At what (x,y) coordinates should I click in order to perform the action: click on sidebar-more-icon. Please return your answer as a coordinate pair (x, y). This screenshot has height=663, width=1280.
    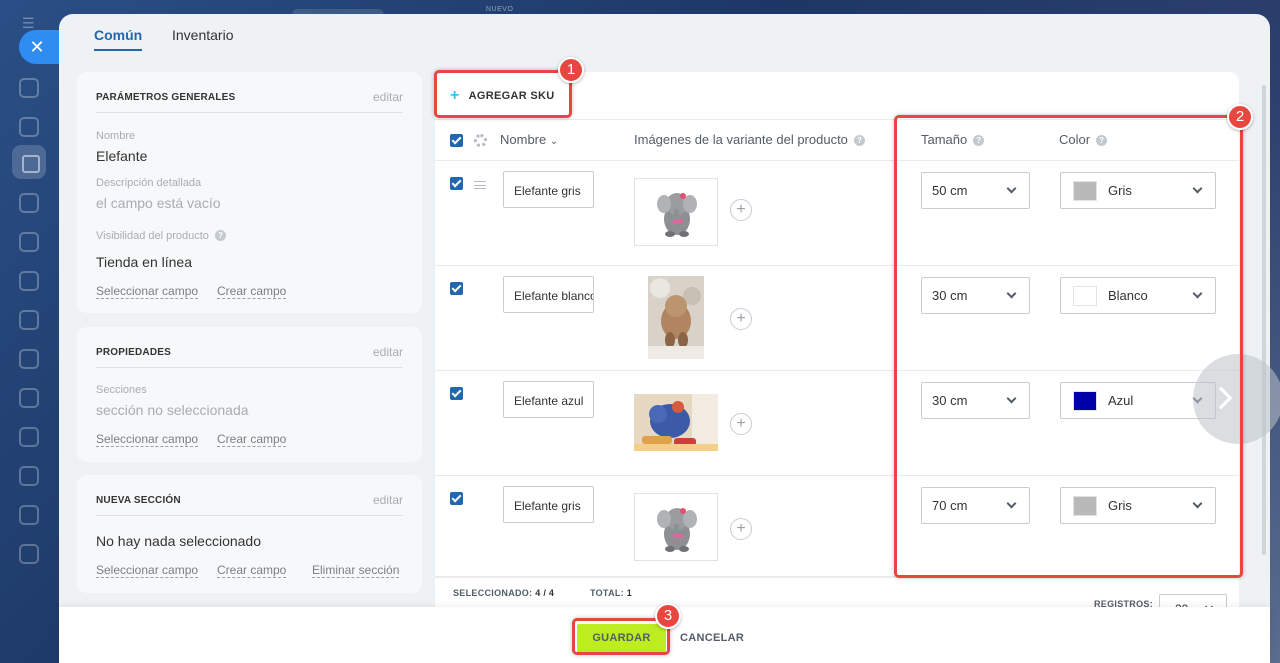
    Looking at the image, I should click on (29, 554).